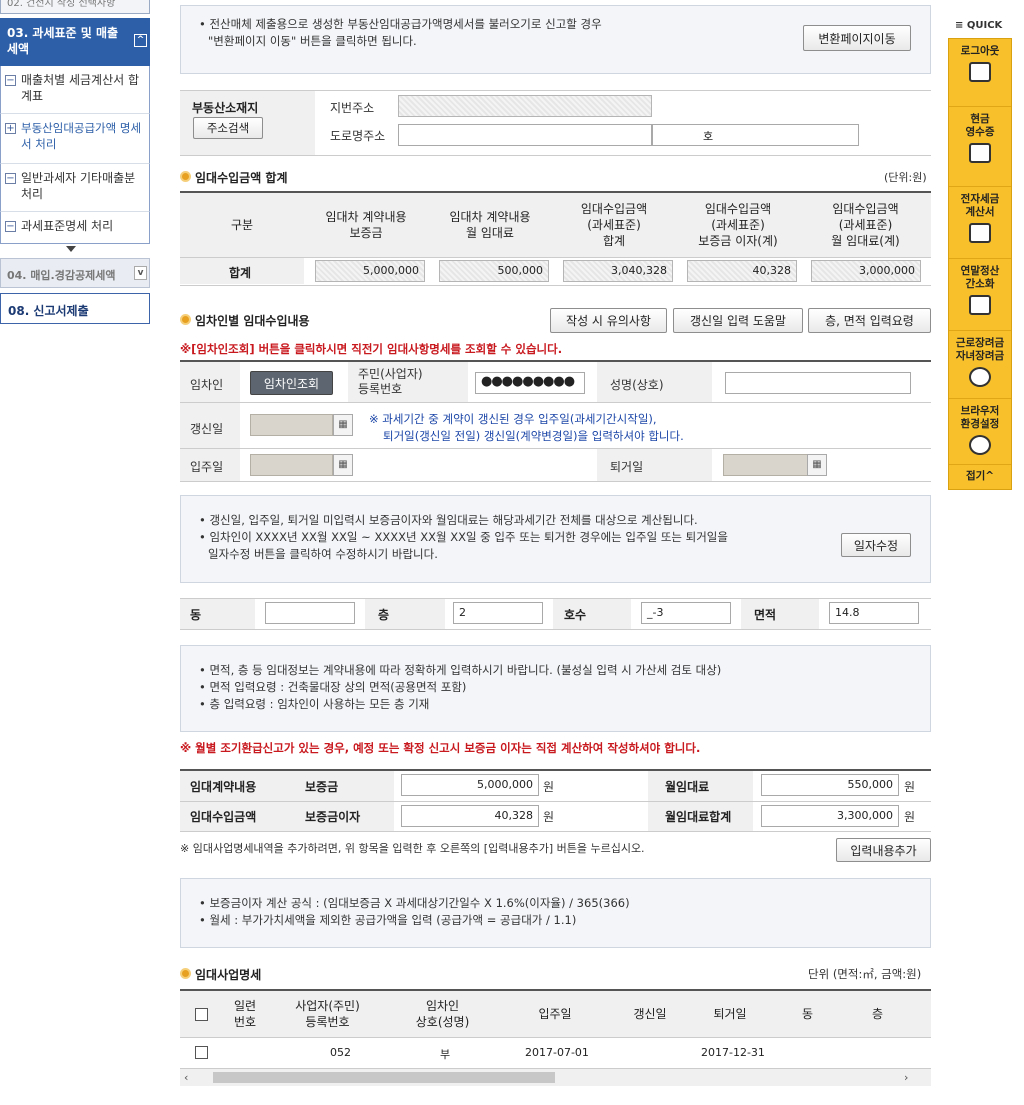  What do you see at coordinates (220, 974) in the screenshot?
I see `biz-title: 임대사업명세` at bounding box center [220, 974].